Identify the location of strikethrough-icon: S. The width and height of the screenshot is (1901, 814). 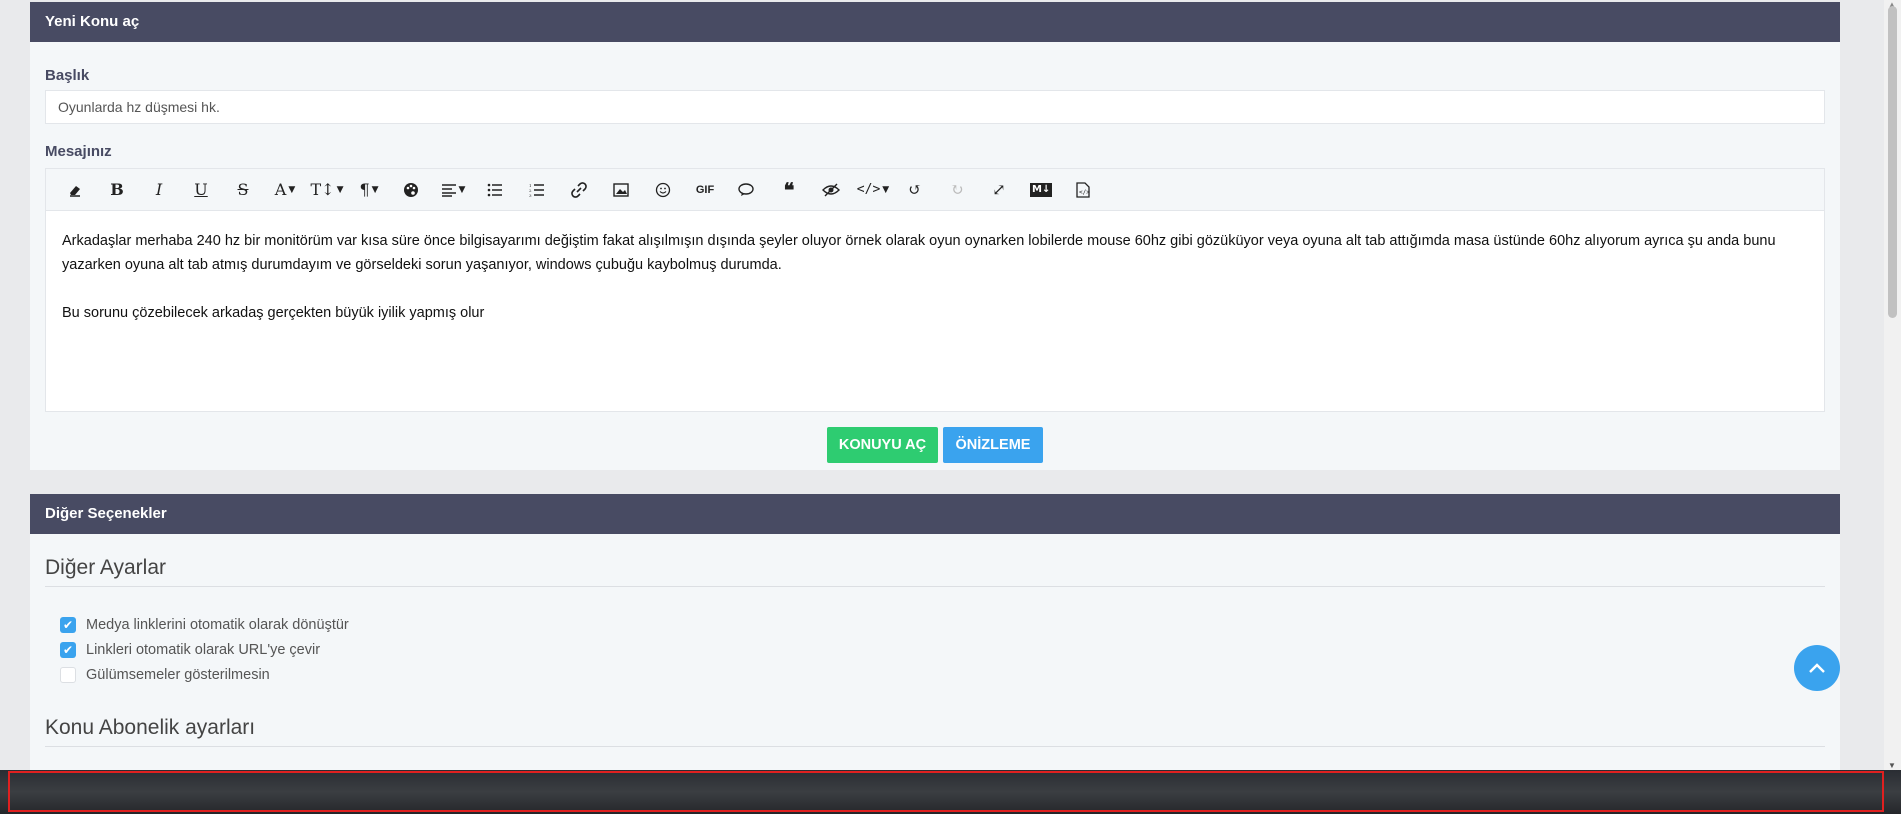
(243, 190).